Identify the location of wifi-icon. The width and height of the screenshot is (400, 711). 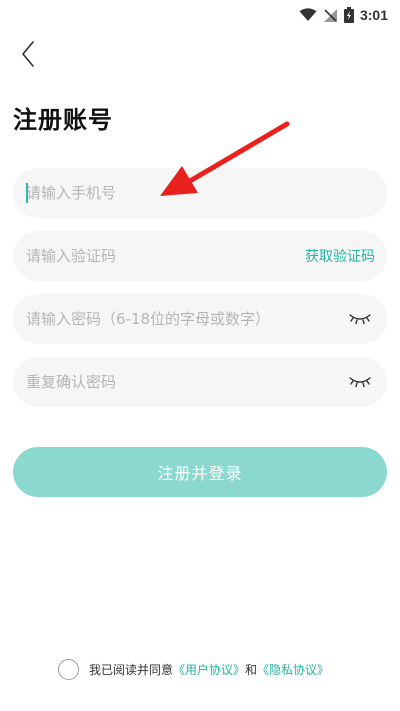
(308, 14).